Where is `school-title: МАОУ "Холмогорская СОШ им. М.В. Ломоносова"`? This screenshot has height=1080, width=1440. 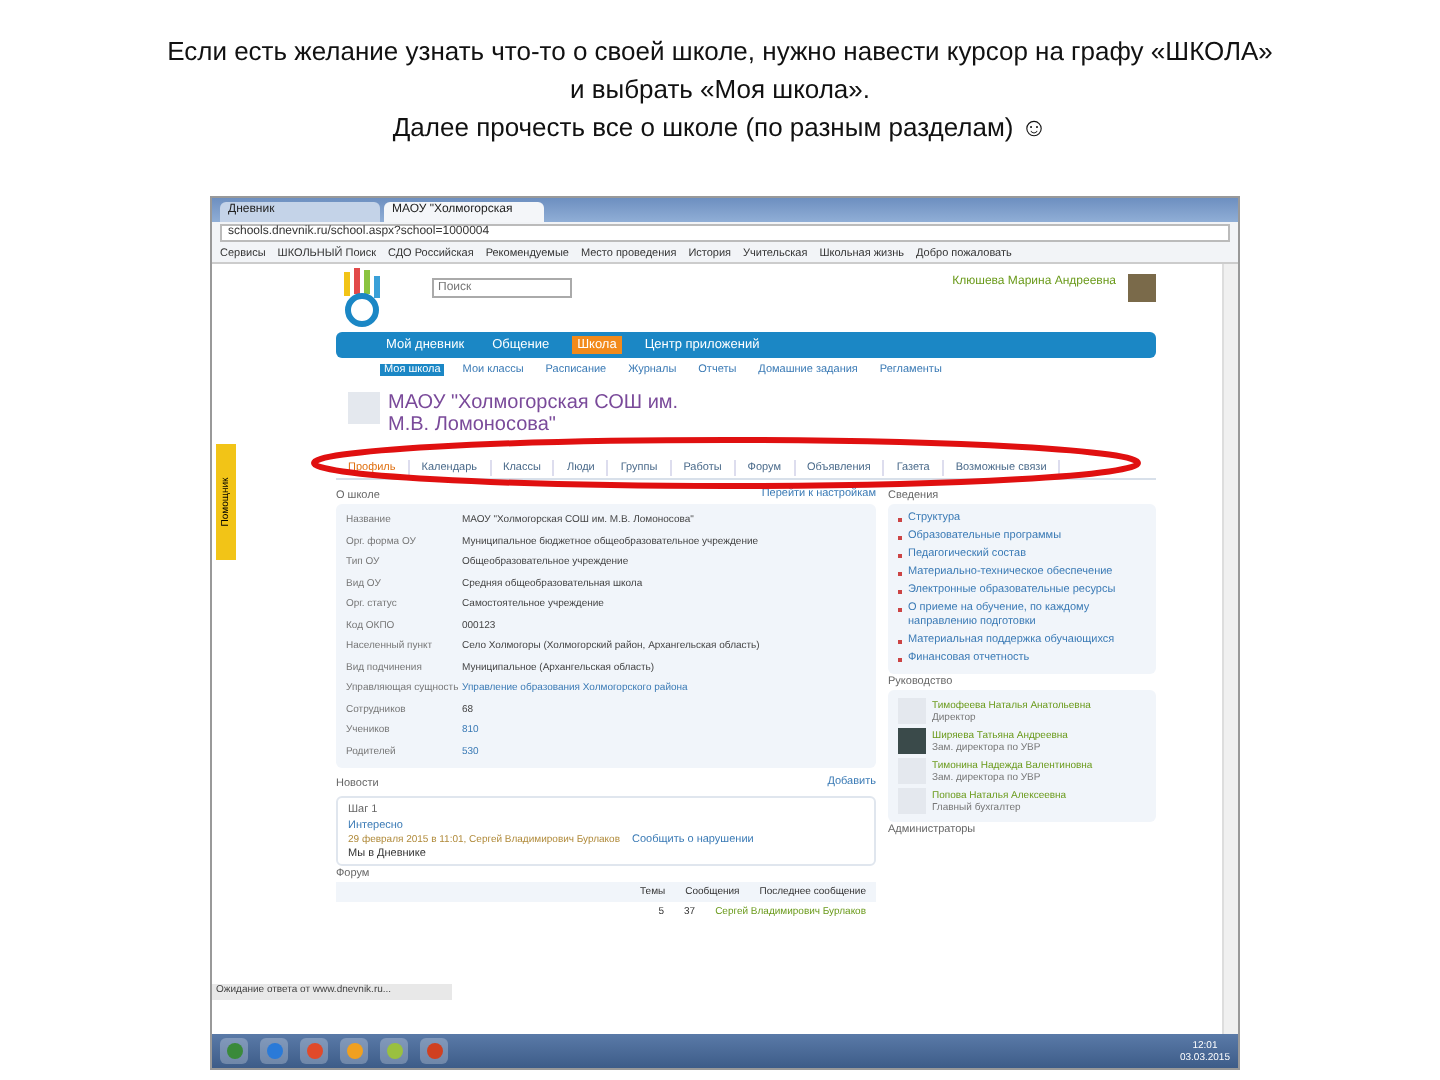
school-title: МАОУ "Холмогорская СОШ им. М.В. Ломоносова" is located at coordinates (534, 414).